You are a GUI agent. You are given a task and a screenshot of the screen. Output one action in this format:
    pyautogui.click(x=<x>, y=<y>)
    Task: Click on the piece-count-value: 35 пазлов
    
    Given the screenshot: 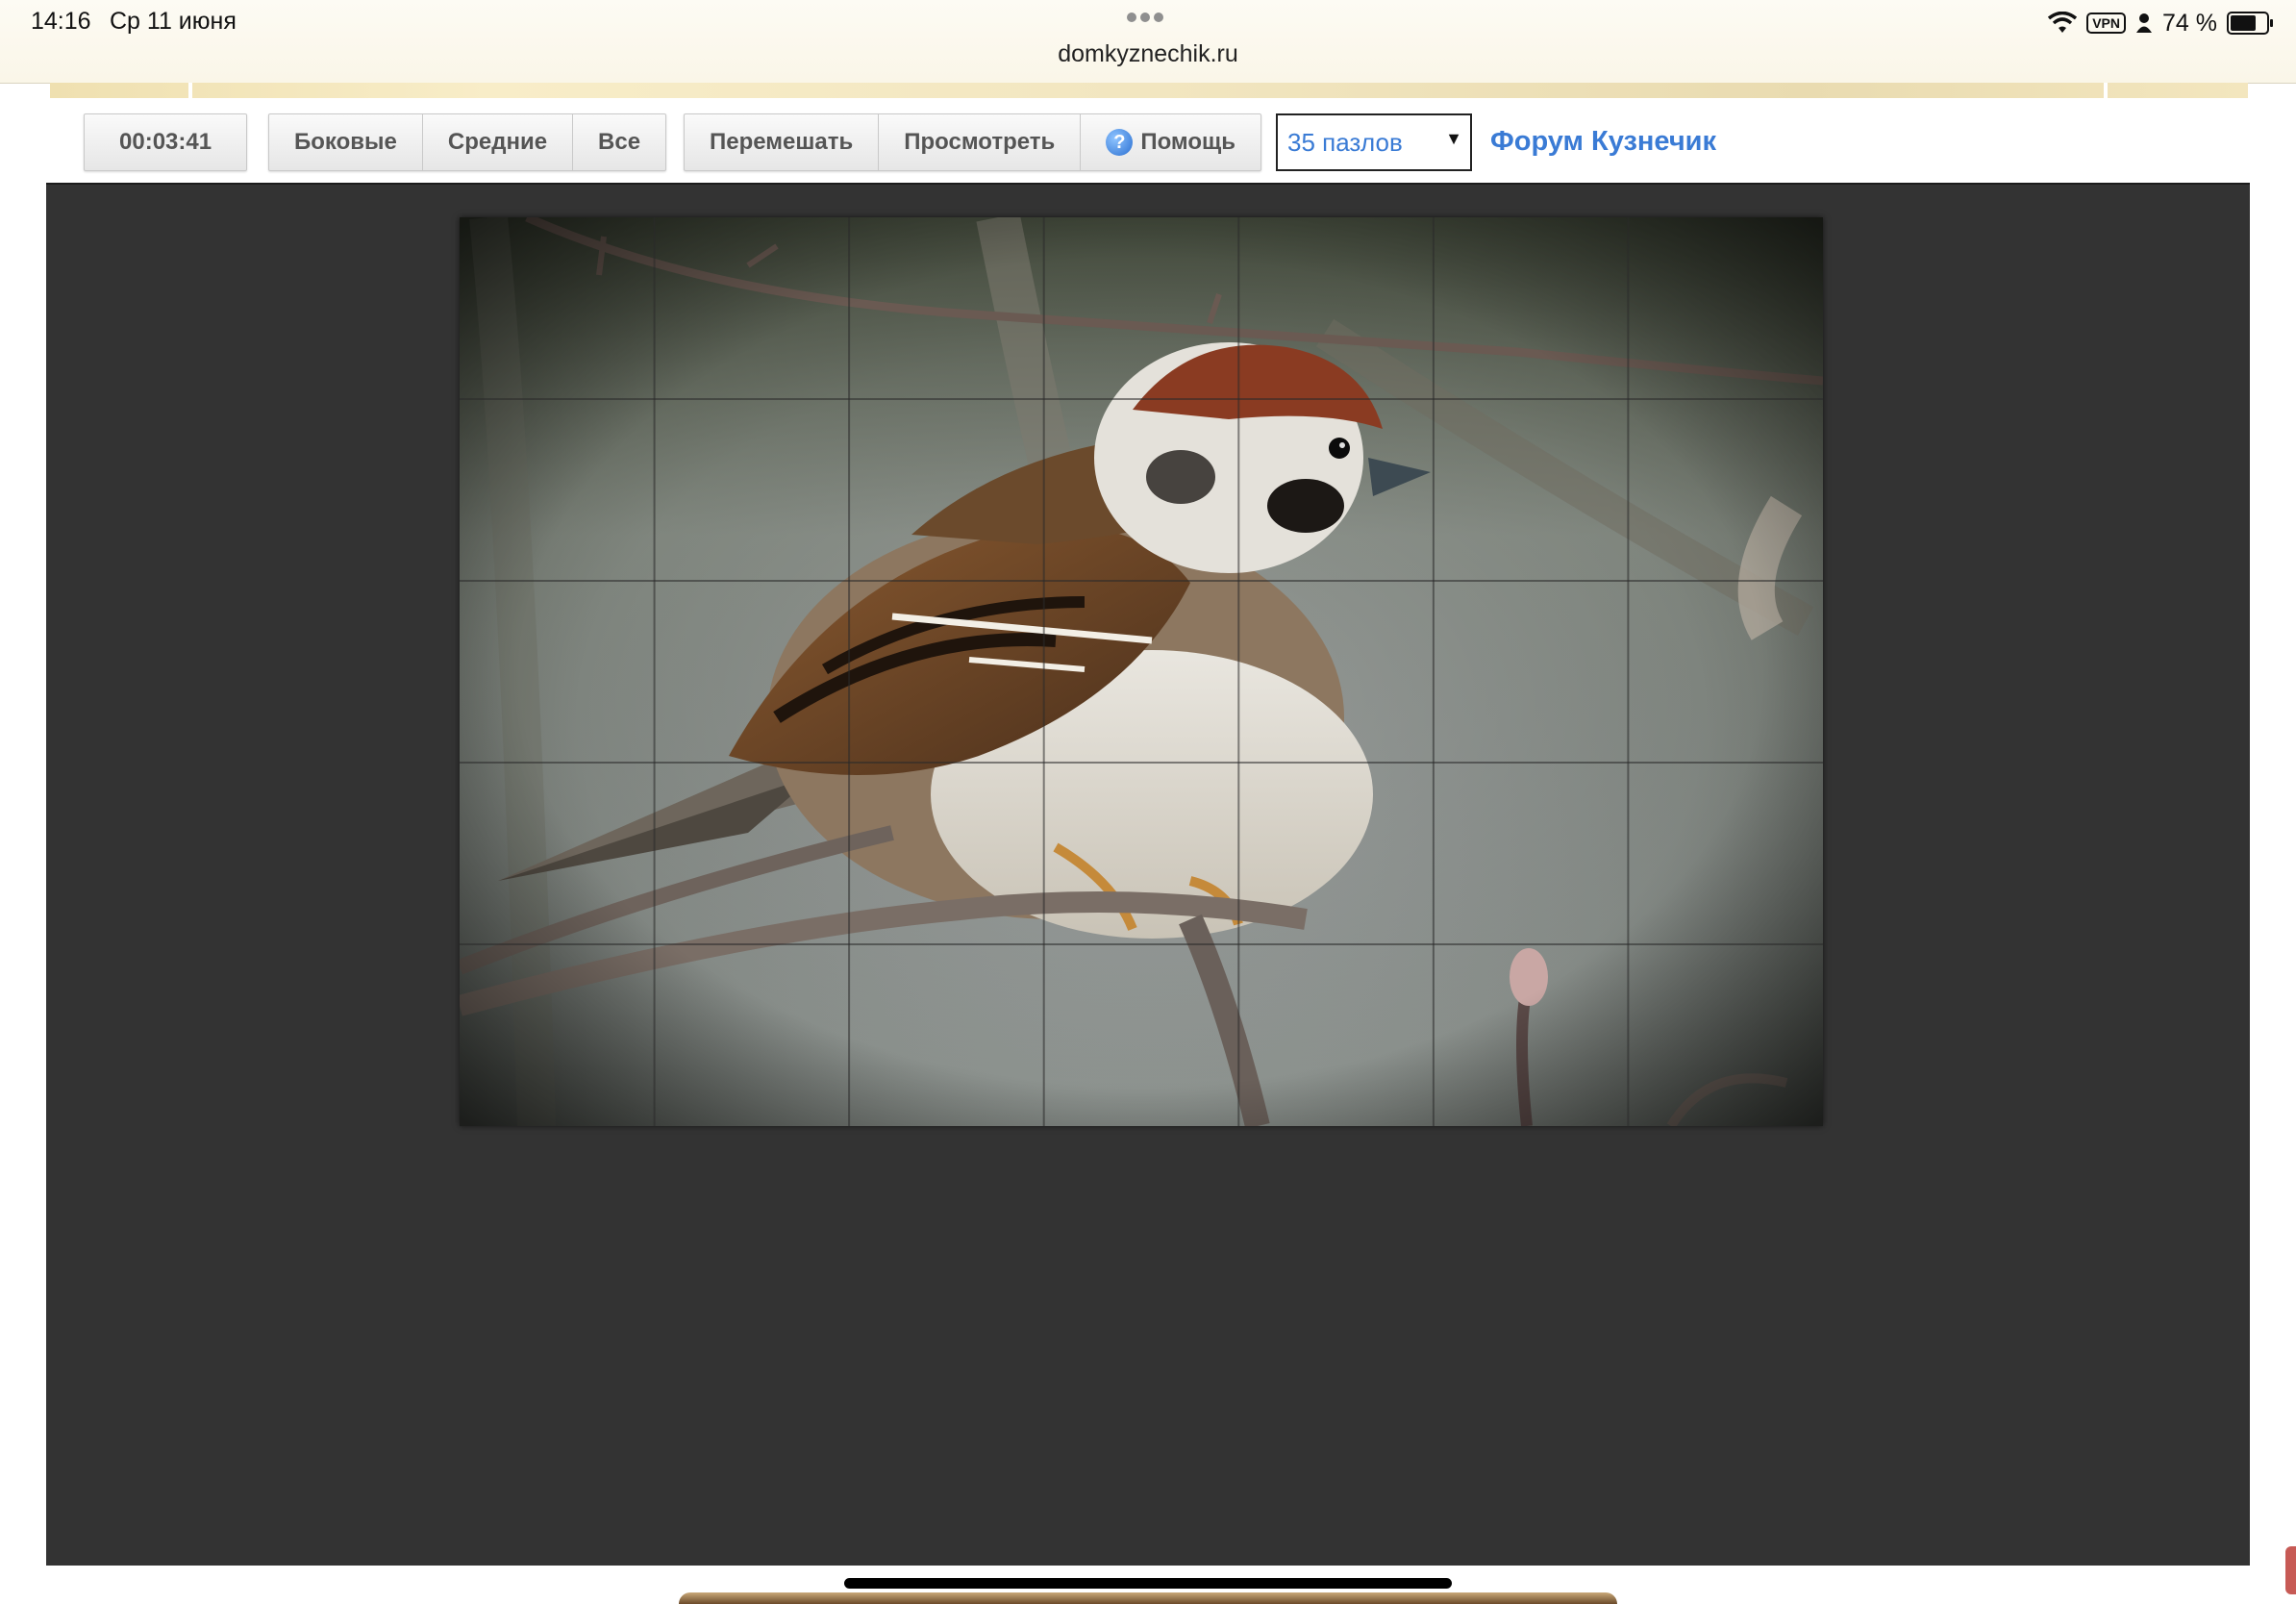 What is the action you would take?
    pyautogui.click(x=1345, y=142)
    